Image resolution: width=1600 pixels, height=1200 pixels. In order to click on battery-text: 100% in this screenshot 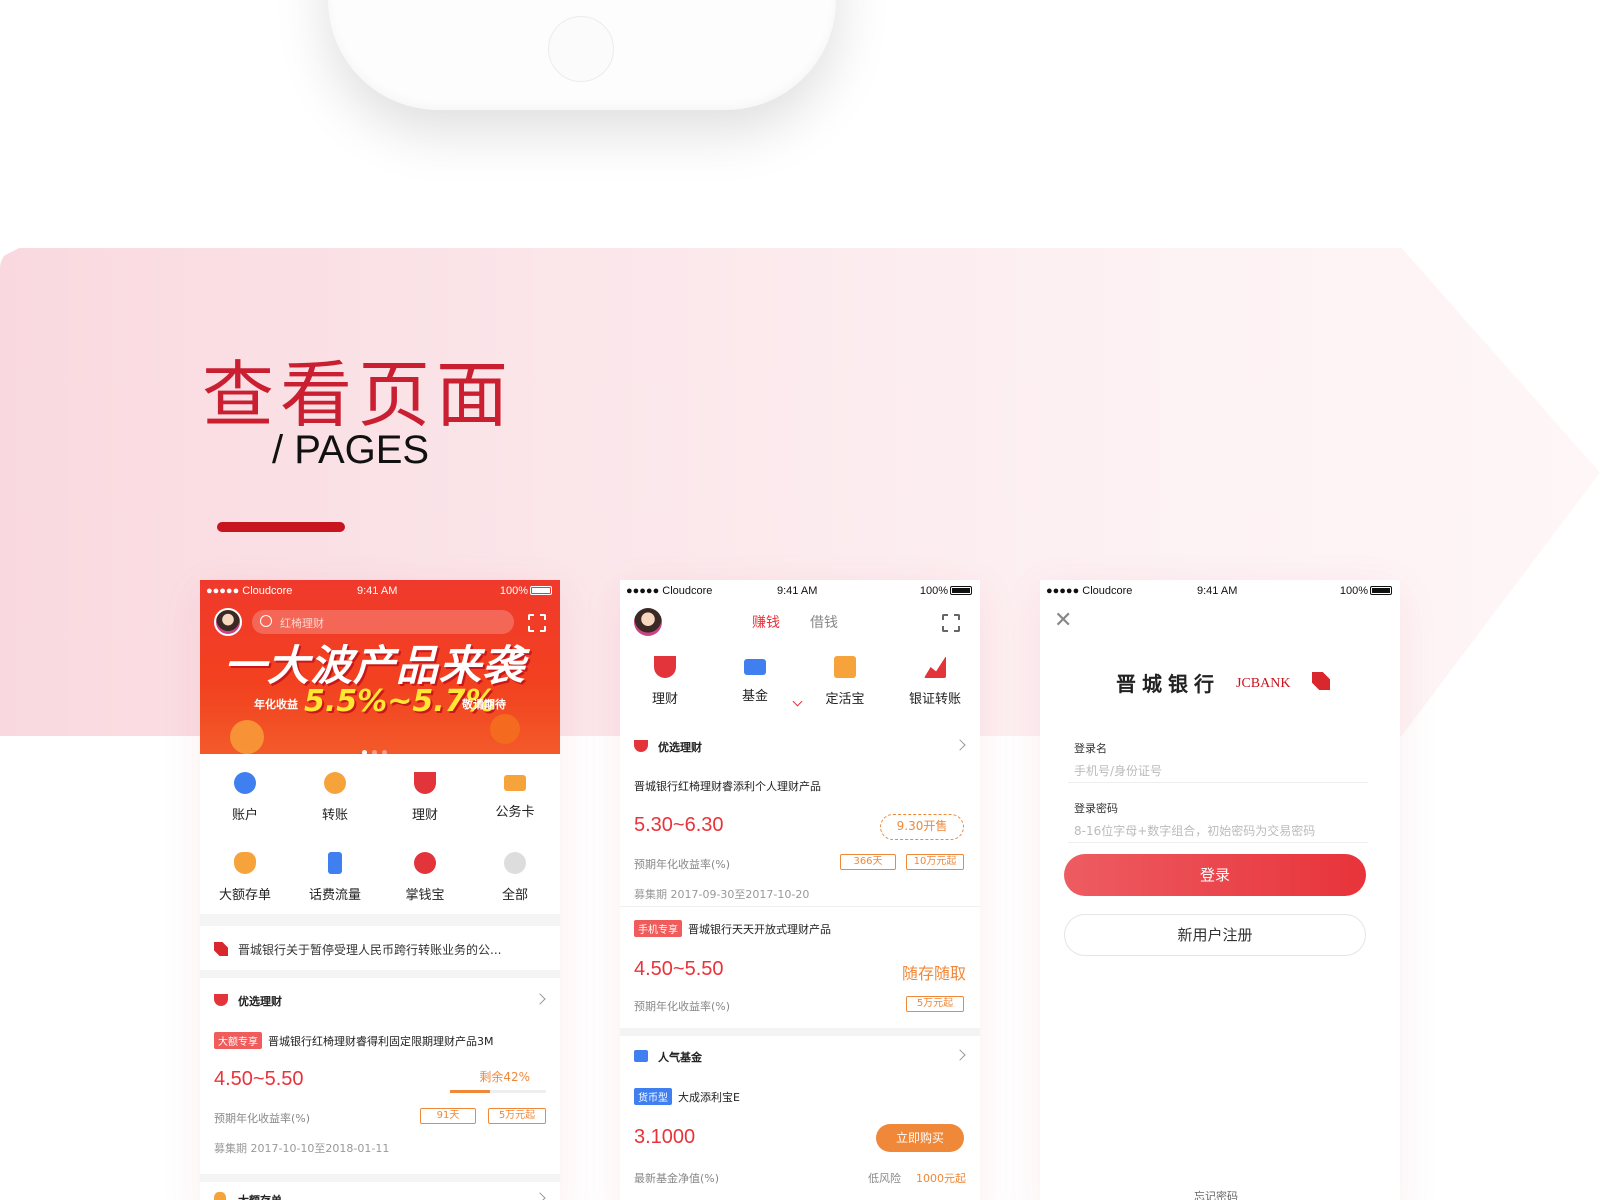, I will do `click(513, 591)`.